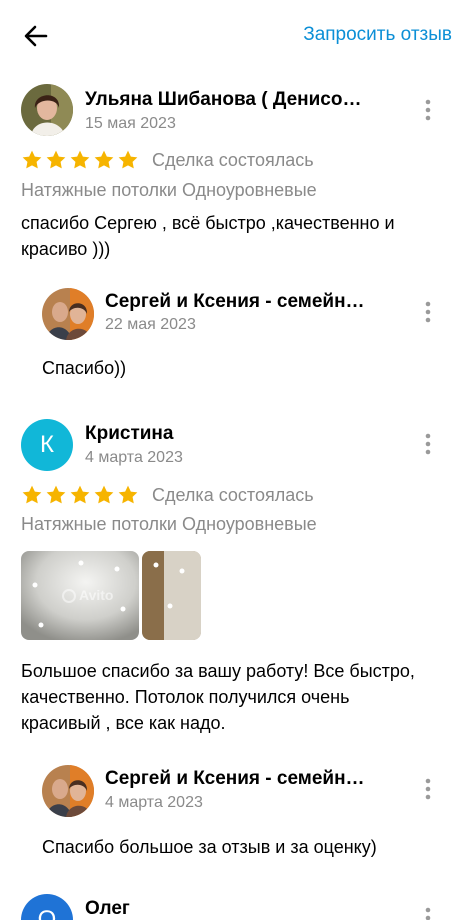 The width and height of the screenshot is (472, 920). Describe the element at coordinates (96, 595) in the screenshot. I see `watermark-text: Avito` at that location.